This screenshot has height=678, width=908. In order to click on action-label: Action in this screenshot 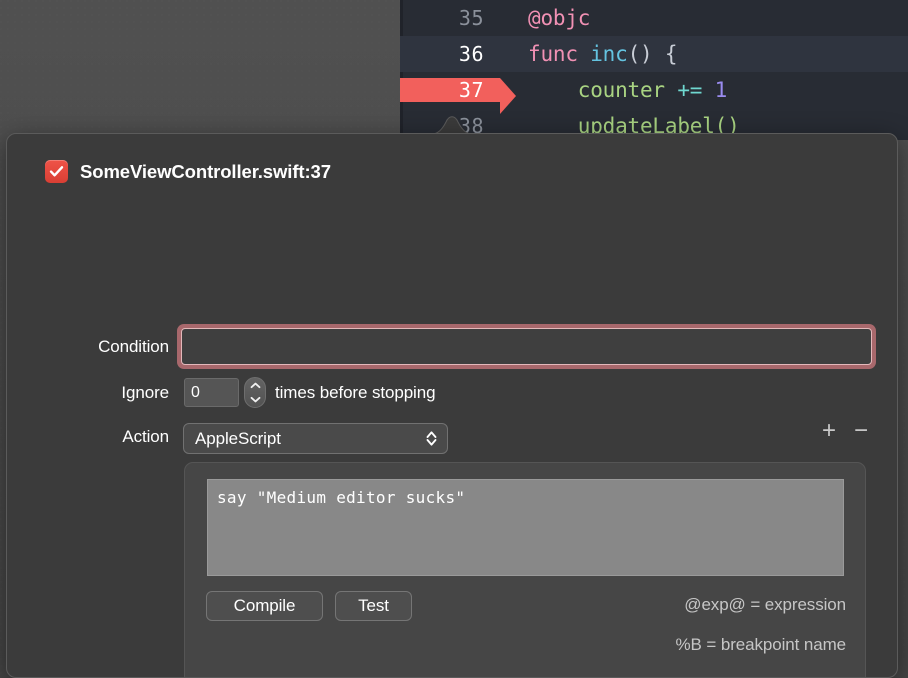, I will do `click(145, 436)`.